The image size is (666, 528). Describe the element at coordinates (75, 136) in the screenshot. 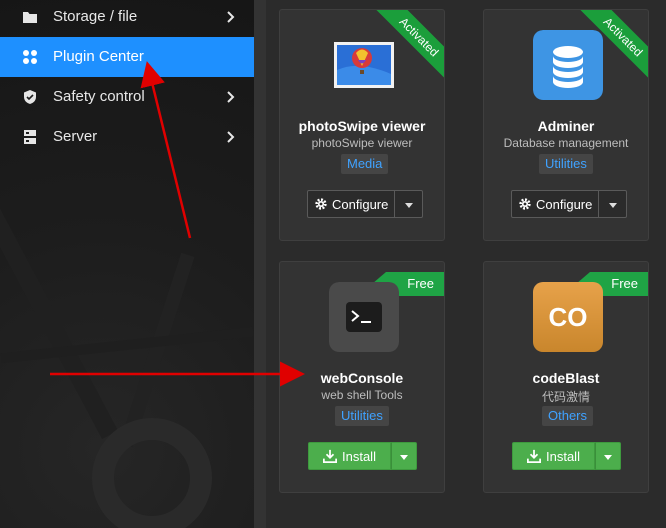

I see `sidebar-item-label: Server` at that location.